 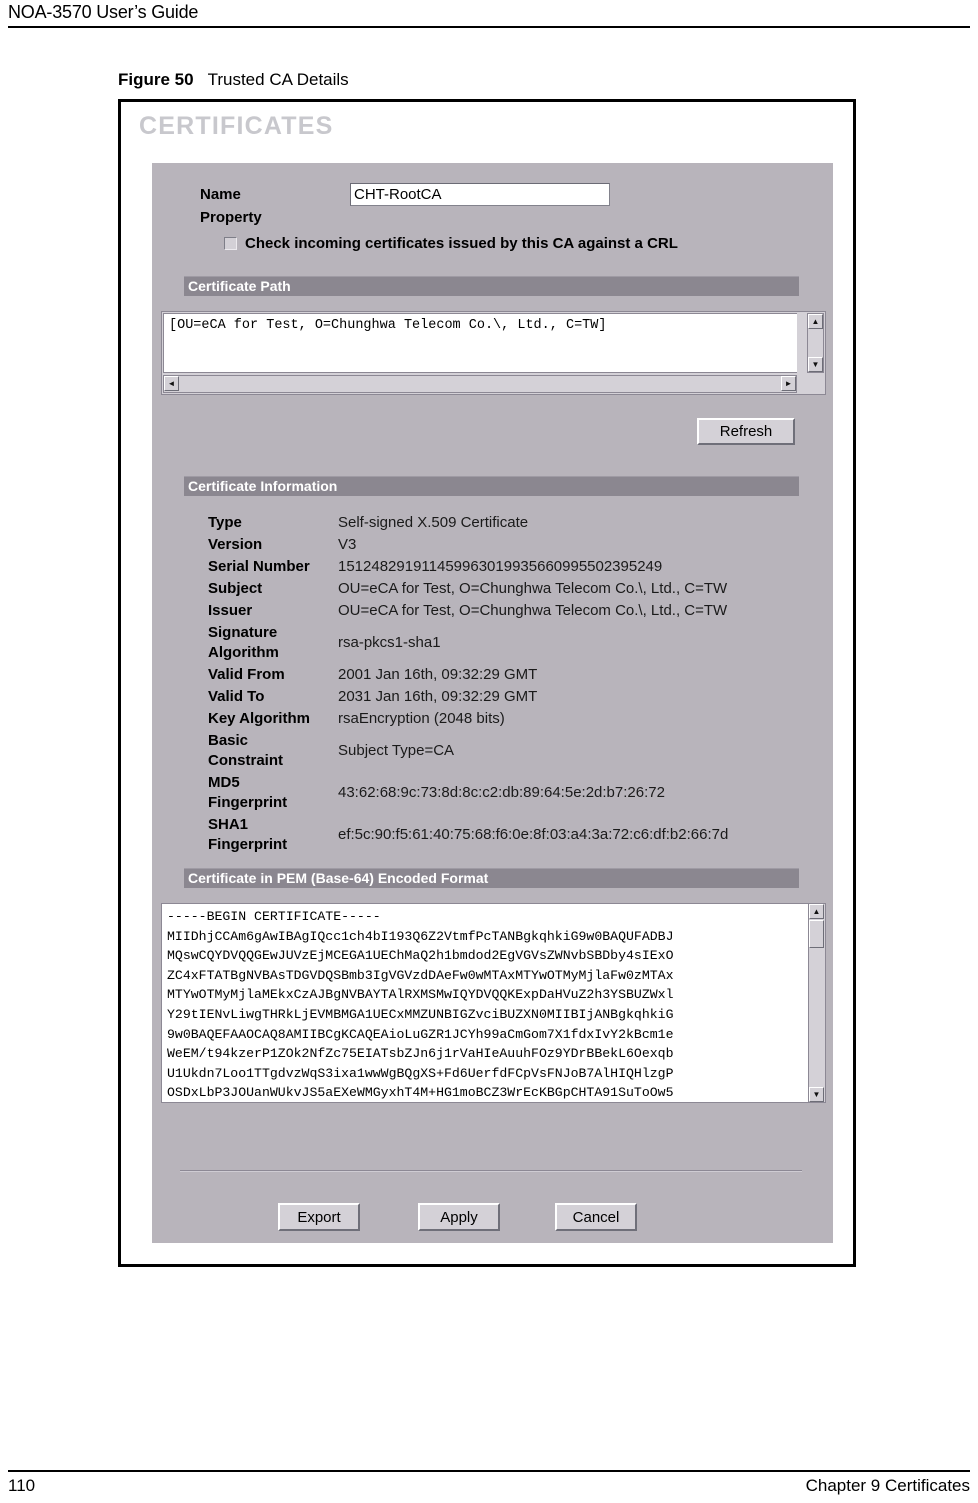 What do you see at coordinates (246, 674) in the screenshot?
I see `certificate-info-key: Valid From` at bounding box center [246, 674].